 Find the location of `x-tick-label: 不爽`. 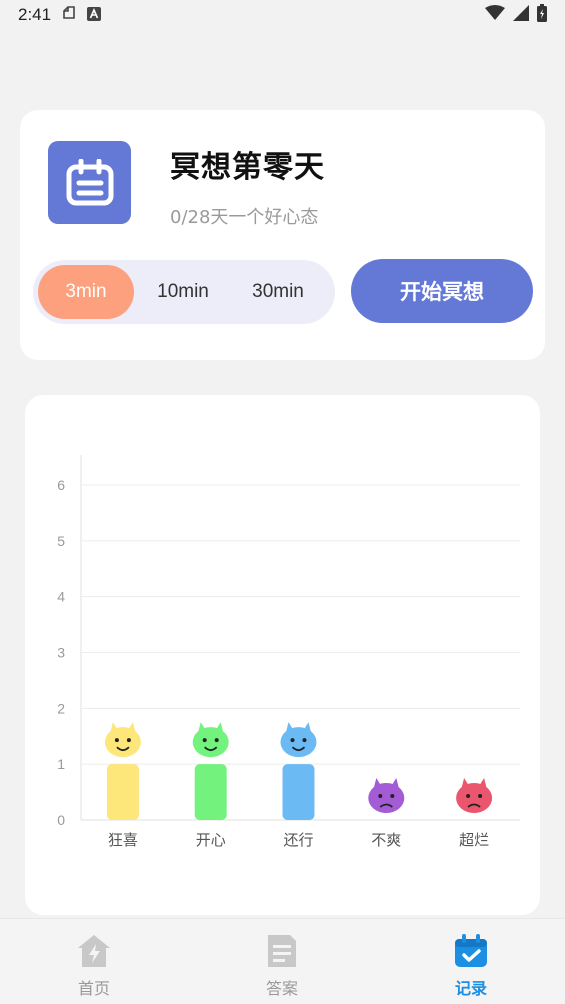

x-tick-label: 不爽 is located at coordinates (386, 840).